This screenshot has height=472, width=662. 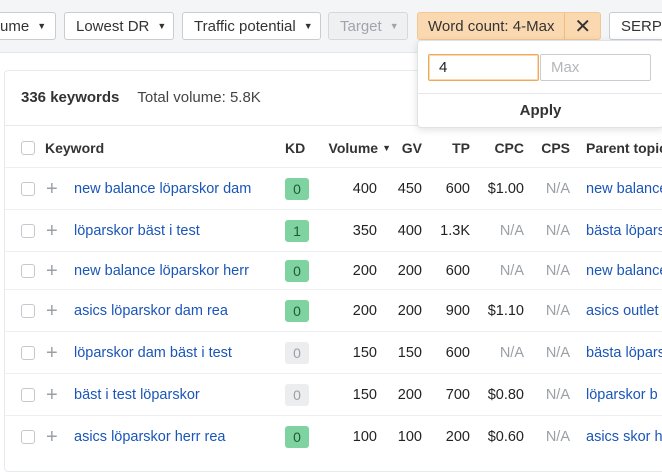 What do you see at coordinates (295, 148) in the screenshot?
I see `column-kd: KD` at bounding box center [295, 148].